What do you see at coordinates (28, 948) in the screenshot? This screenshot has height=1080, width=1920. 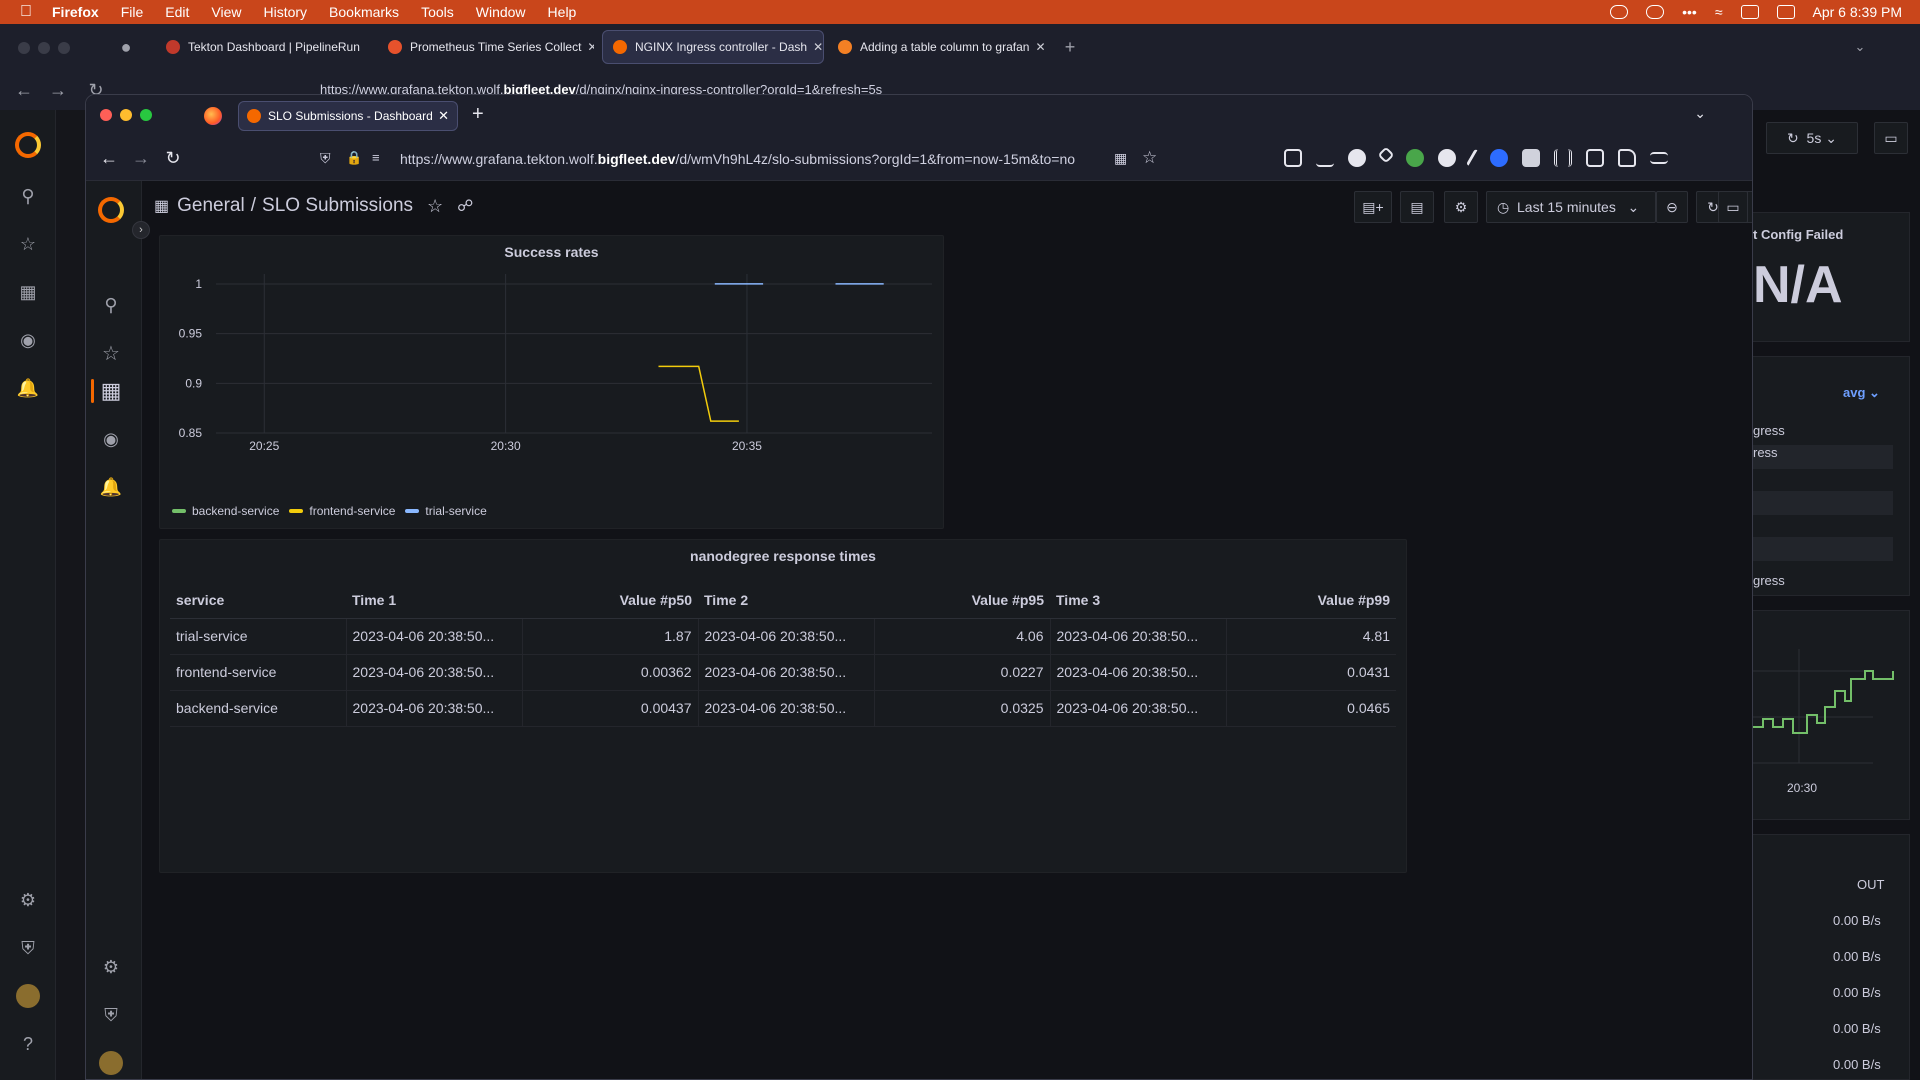 I see `bg-shield-icon: ⛨` at bounding box center [28, 948].